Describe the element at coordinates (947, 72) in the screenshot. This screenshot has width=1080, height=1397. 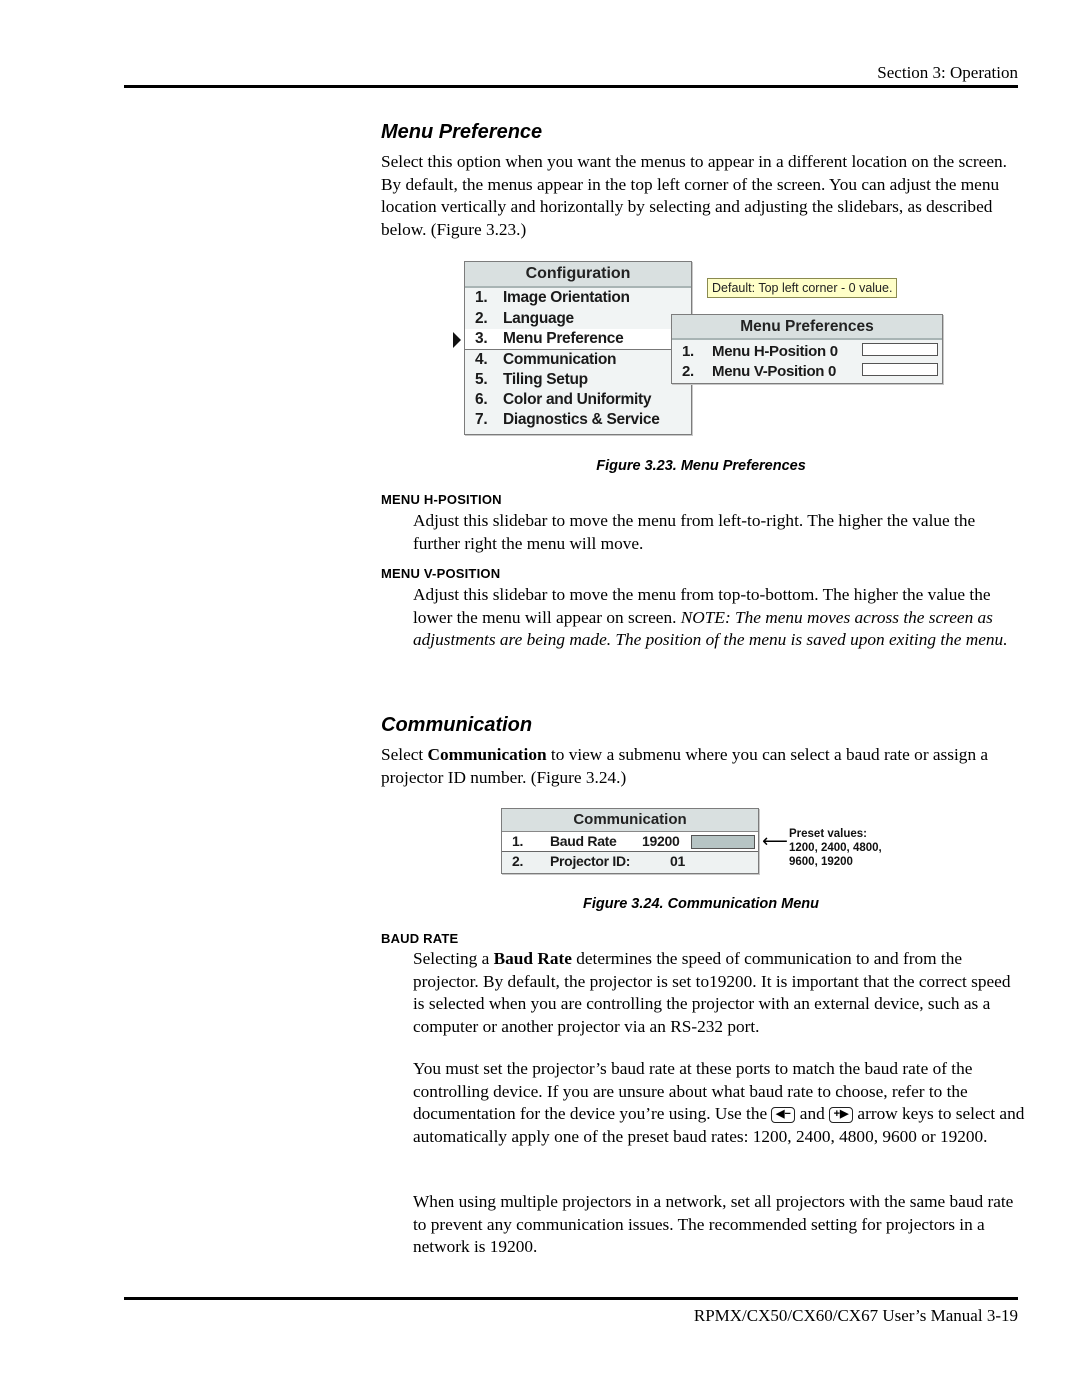
I see `section-header: Section 3: Operation` at that location.